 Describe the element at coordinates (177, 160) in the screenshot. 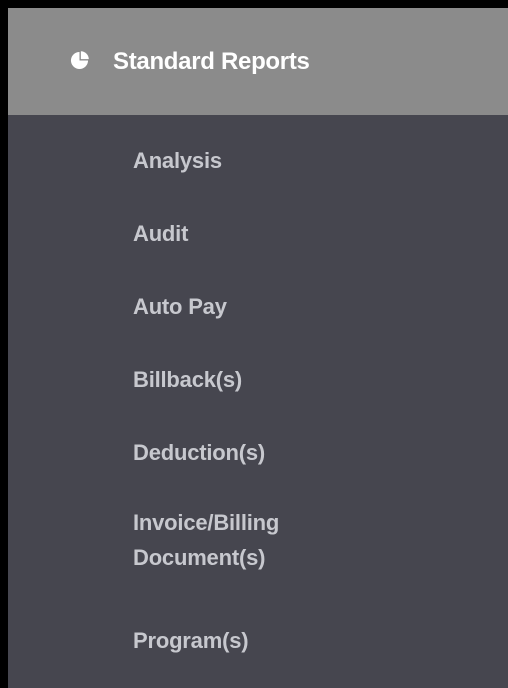

I see `menu-item-analysis: Analysis` at that location.